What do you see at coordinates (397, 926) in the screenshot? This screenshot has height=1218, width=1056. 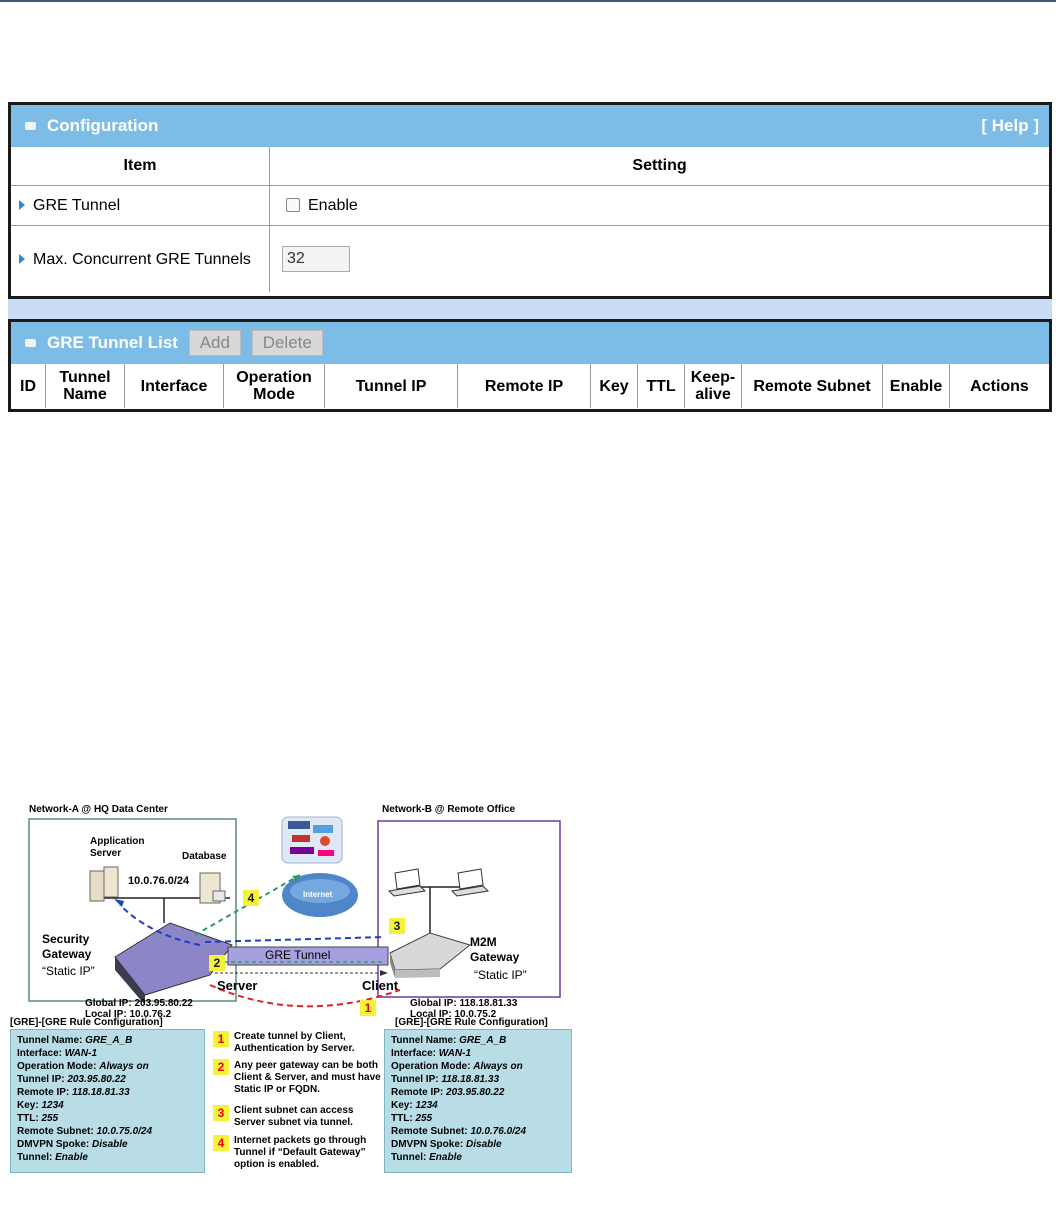 I see `step-badge-3: 3` at bounding box center [397, 926].